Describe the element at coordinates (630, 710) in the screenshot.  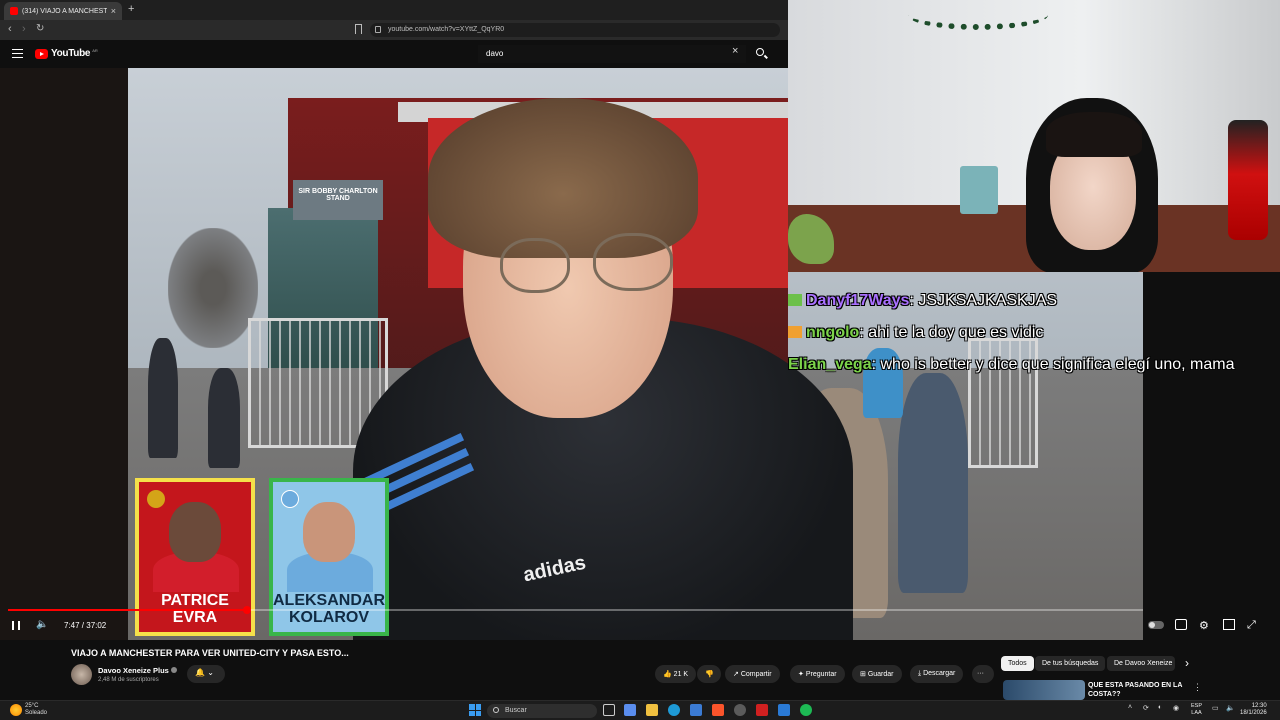
I see `widgets-icon` at that location.